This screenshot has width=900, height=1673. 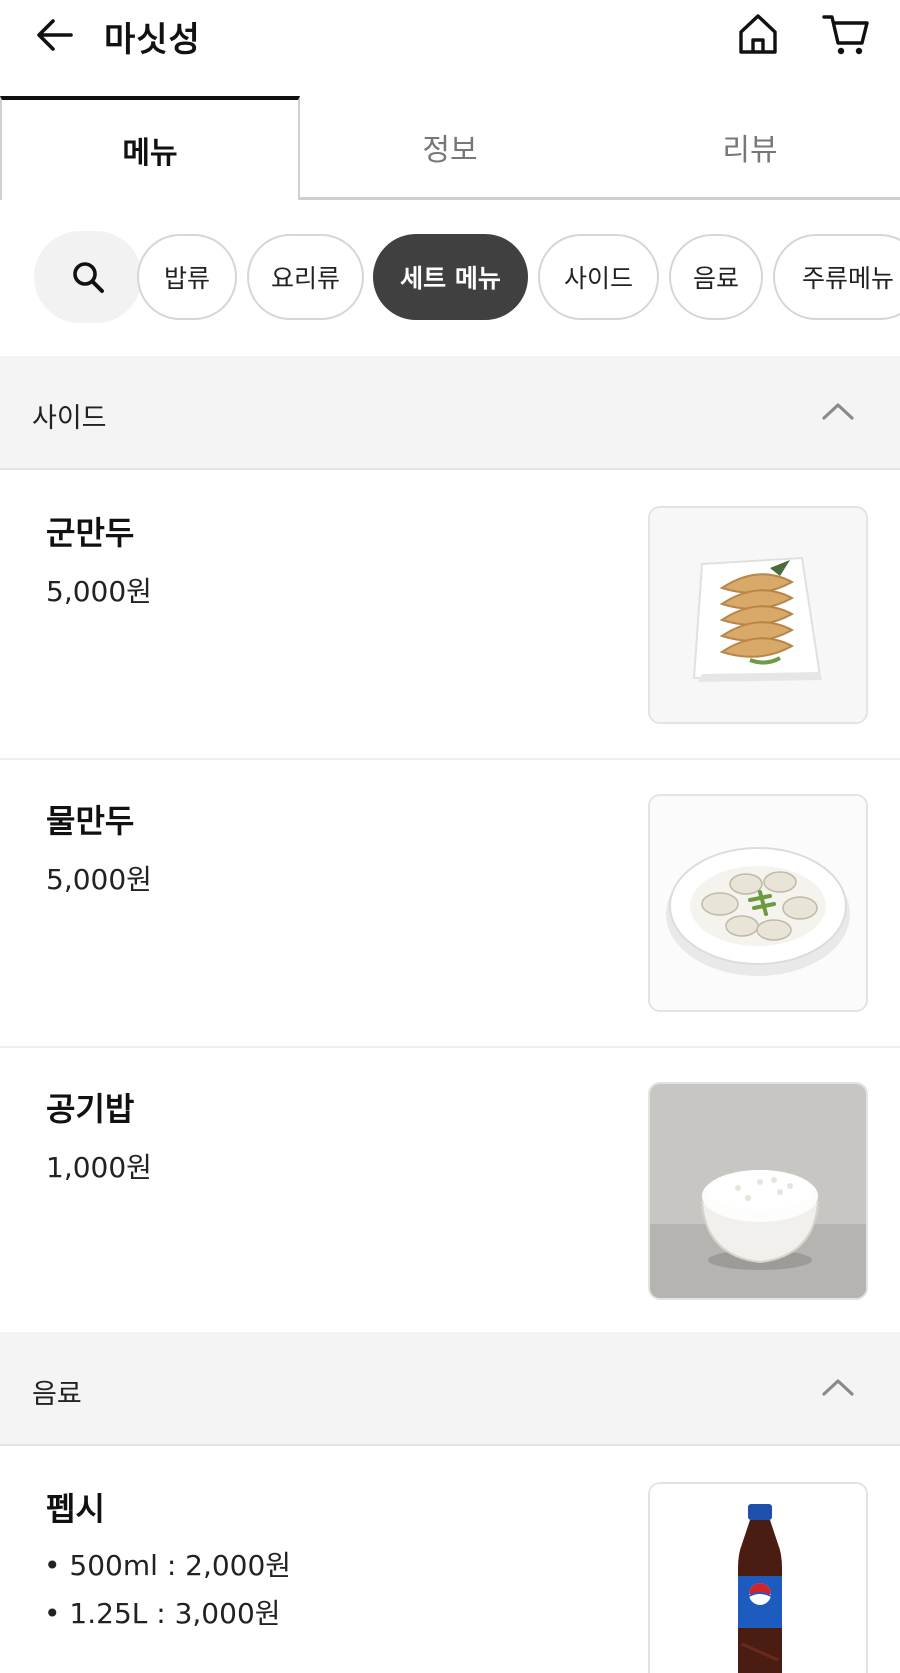 I want to click on tab-menu: 메뉴, so click(x=150, y=148).